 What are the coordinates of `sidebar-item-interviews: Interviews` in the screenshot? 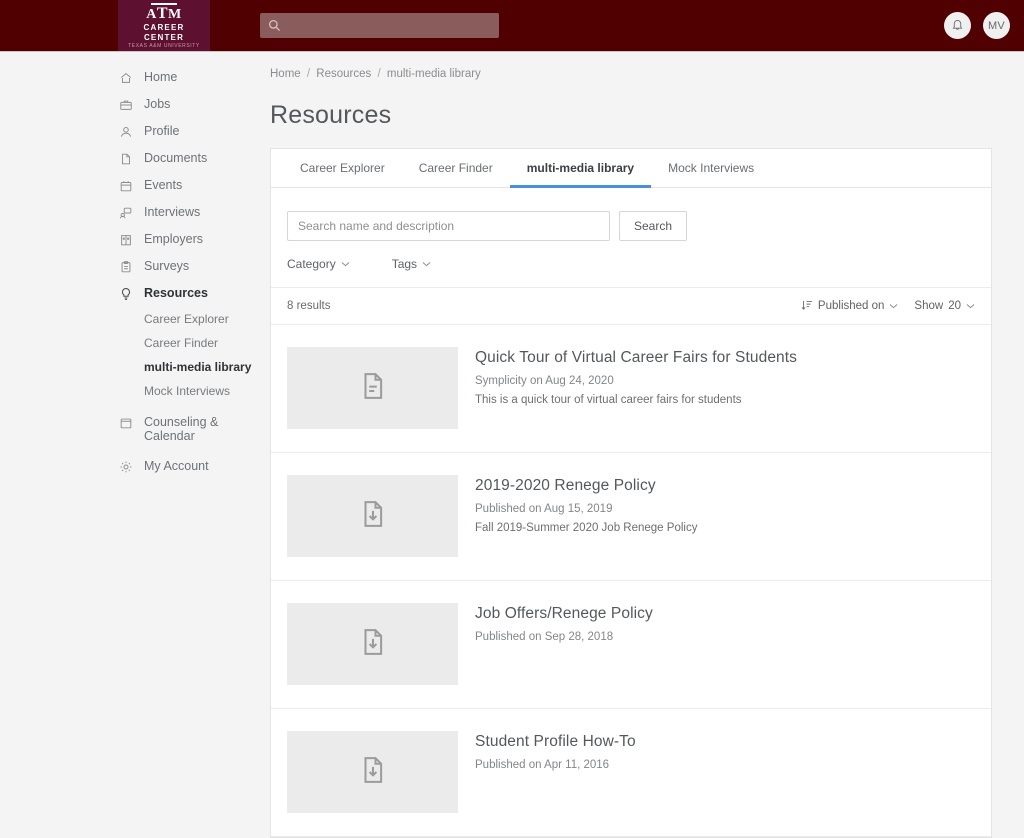 It's located at (135, 212).